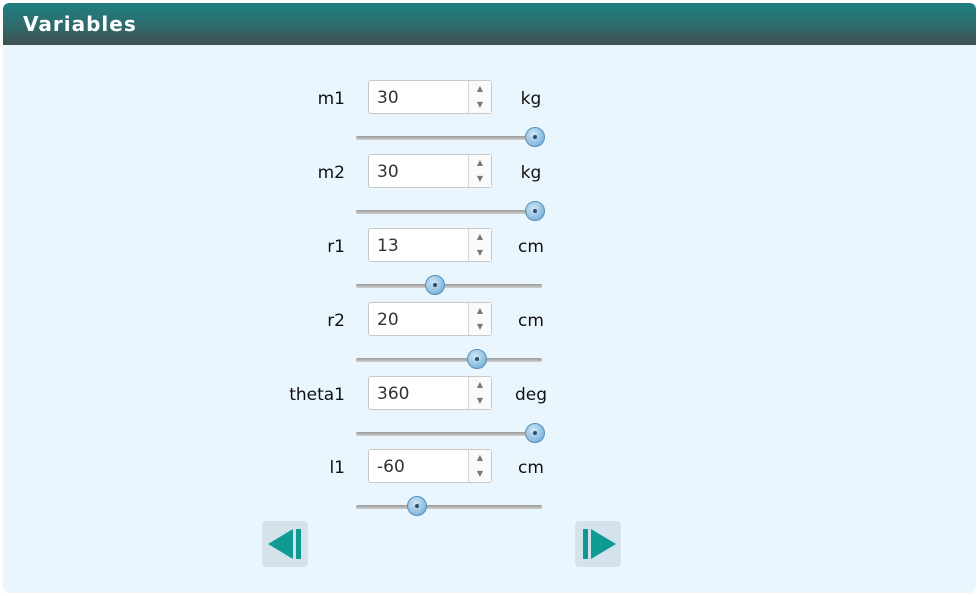 The width and height of the screenshot is (978, 596). Describe the element at coordinates (489, 486) in the screenshot. I see `variable-row-l1: l1 -60 ▲ ▼ cm` at that location.